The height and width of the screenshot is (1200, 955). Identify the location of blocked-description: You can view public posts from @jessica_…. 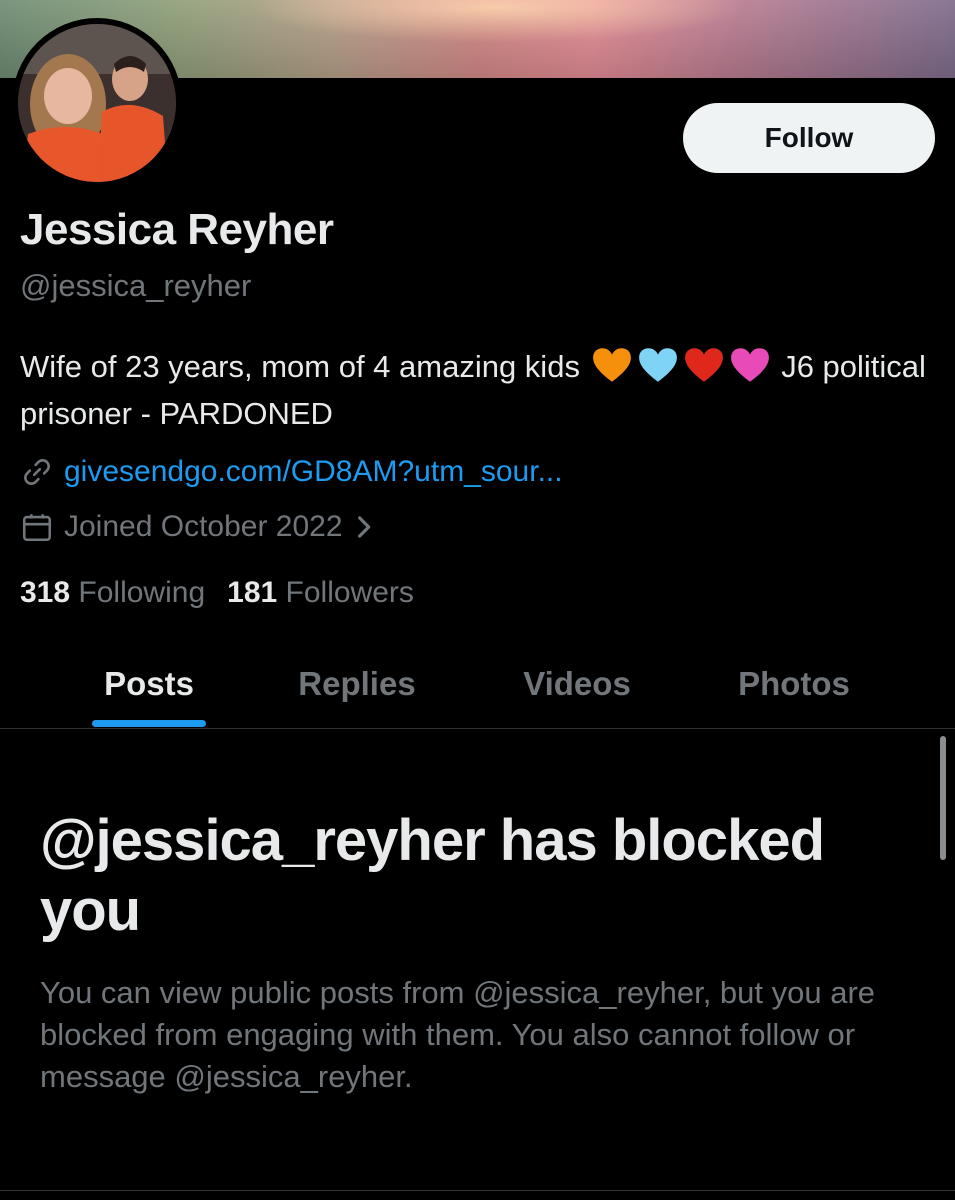
(458, 1034).